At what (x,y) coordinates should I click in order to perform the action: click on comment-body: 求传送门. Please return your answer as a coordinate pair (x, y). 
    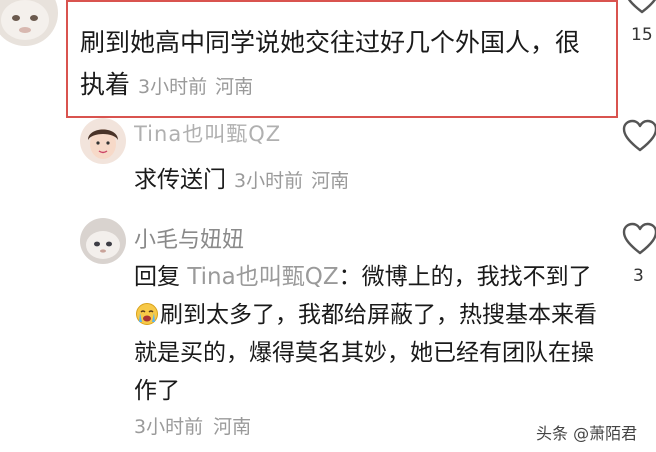
    Looking at the image, I should click on (180, 180).